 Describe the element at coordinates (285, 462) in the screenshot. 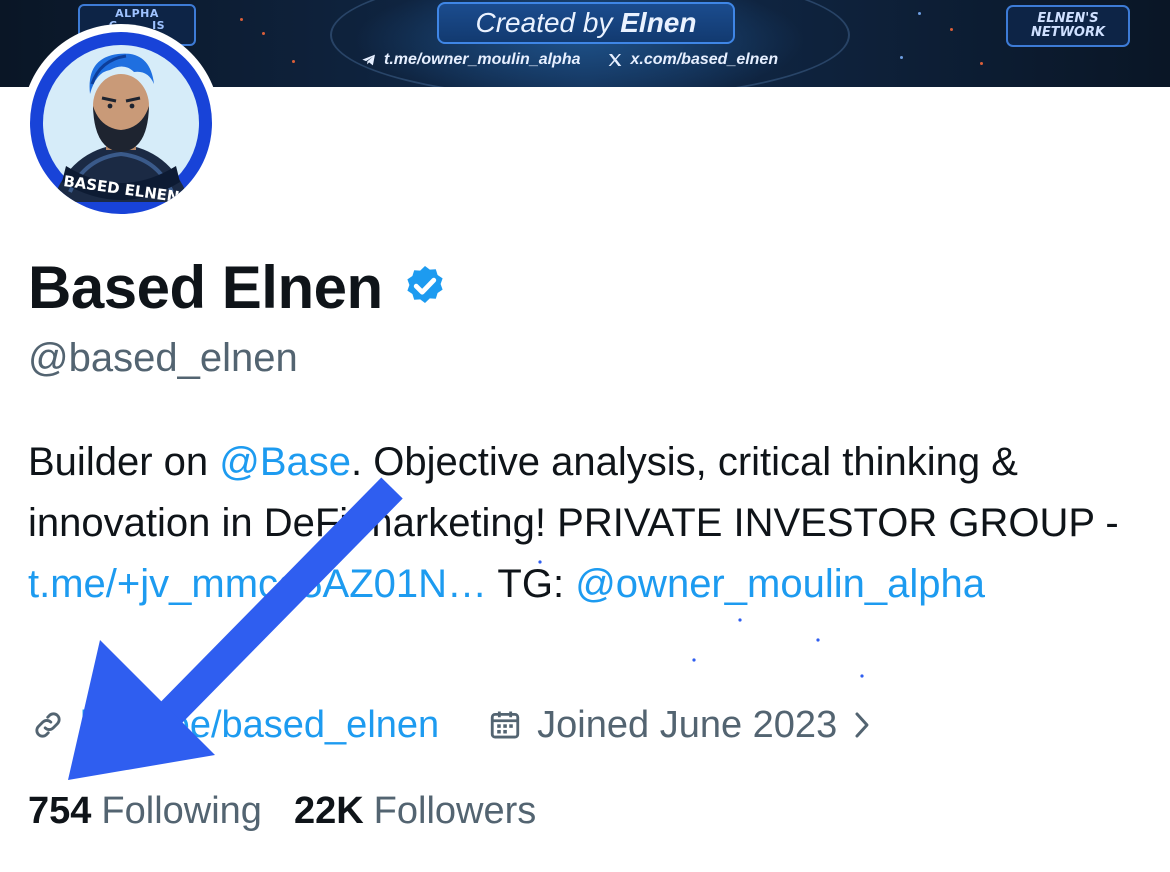

I see `bio-mention-base: @Base` at that location.